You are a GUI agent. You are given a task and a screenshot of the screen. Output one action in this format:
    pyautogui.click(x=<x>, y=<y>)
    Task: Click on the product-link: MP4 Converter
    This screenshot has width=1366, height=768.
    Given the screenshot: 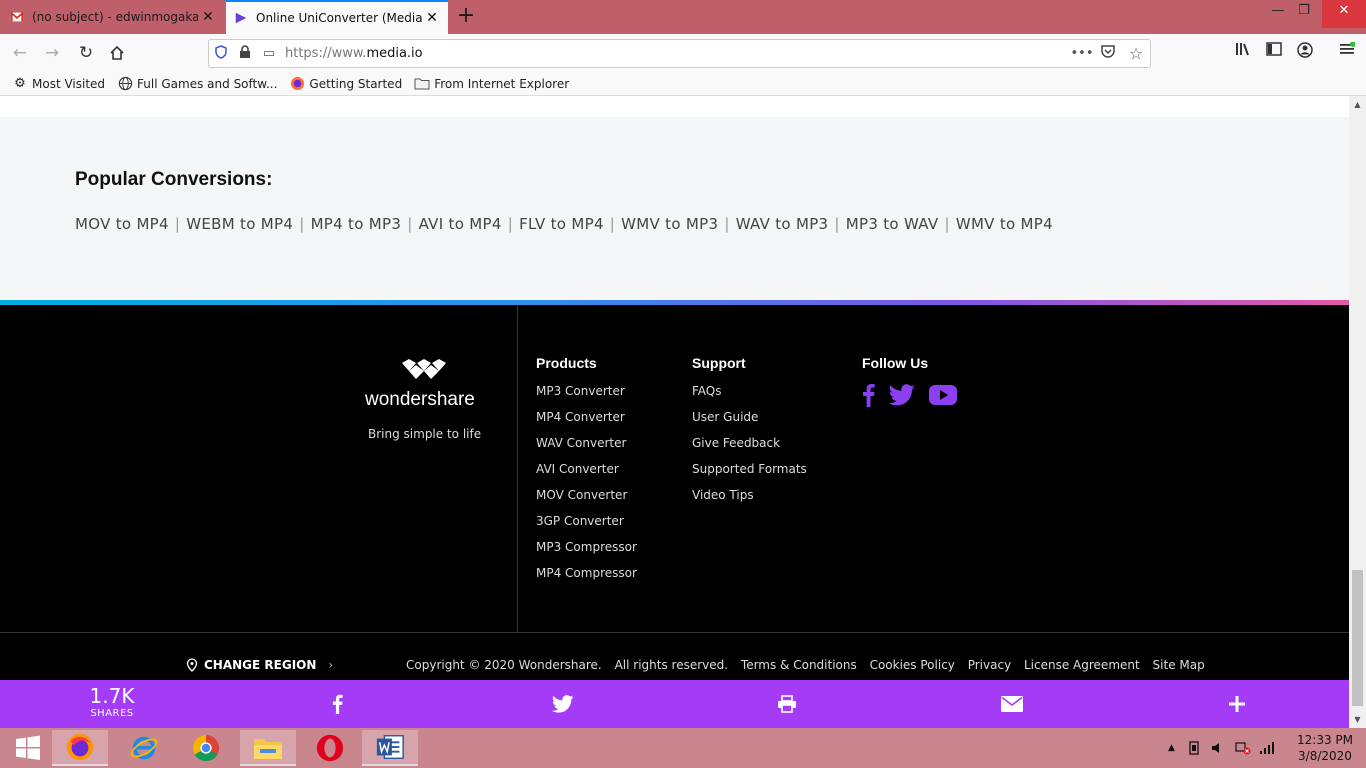 What is the action you would take?
    pyautogui.click(x=586, y=422)
    